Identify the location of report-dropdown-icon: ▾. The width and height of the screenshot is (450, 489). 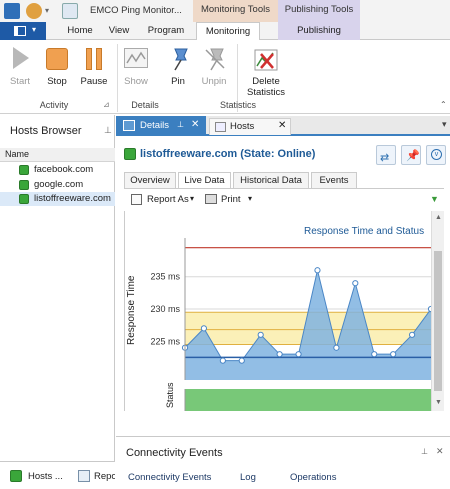
(192, 198).